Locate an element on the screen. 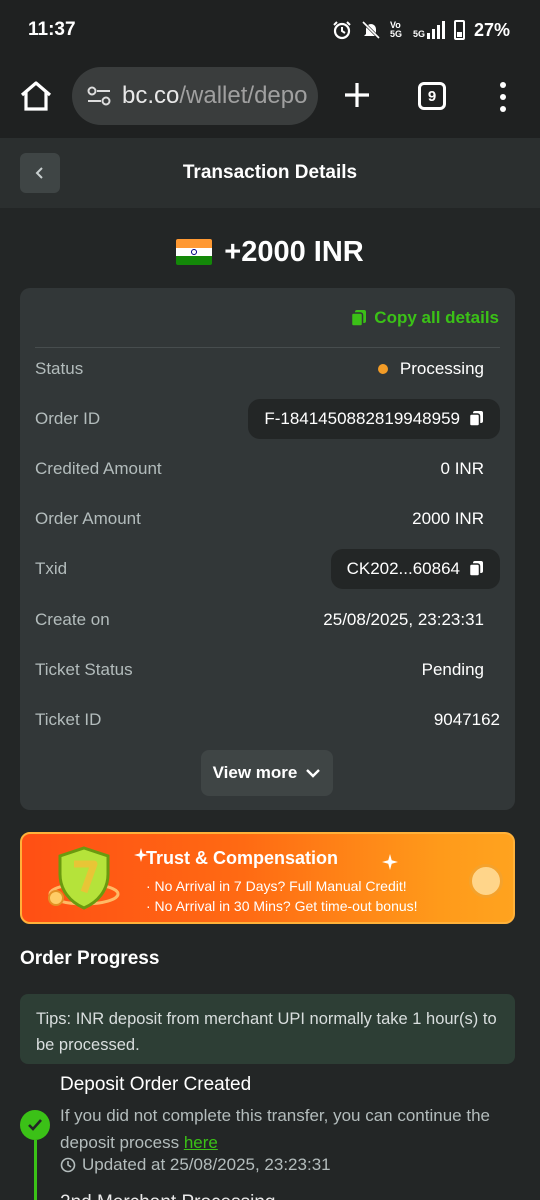  status-time: 11:37 is located at coordinates (52, 29).